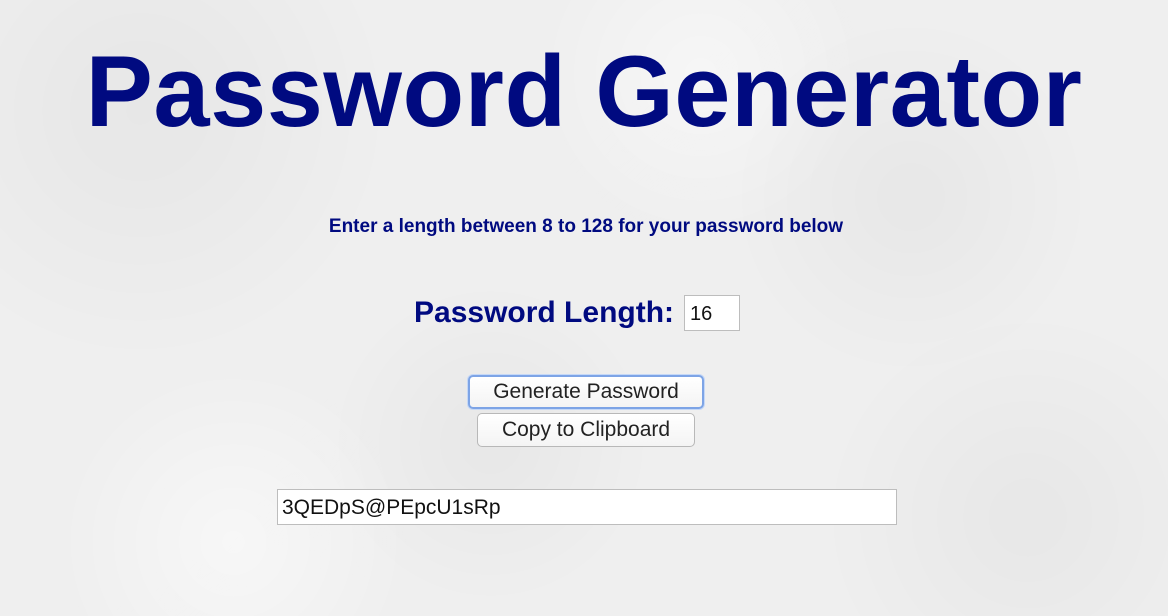 The width and height of the screenshot is (1168, 616). Describe the element at coordinates (544, 312) in the screenshot. I see `password-length-label: Password Length:` at that location.